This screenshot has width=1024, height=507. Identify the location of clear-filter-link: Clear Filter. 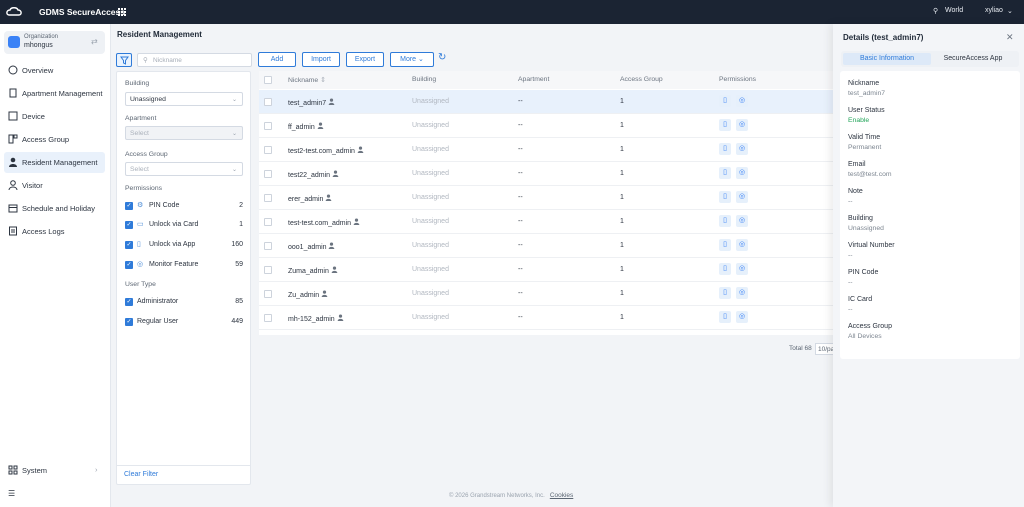
(141, 474).